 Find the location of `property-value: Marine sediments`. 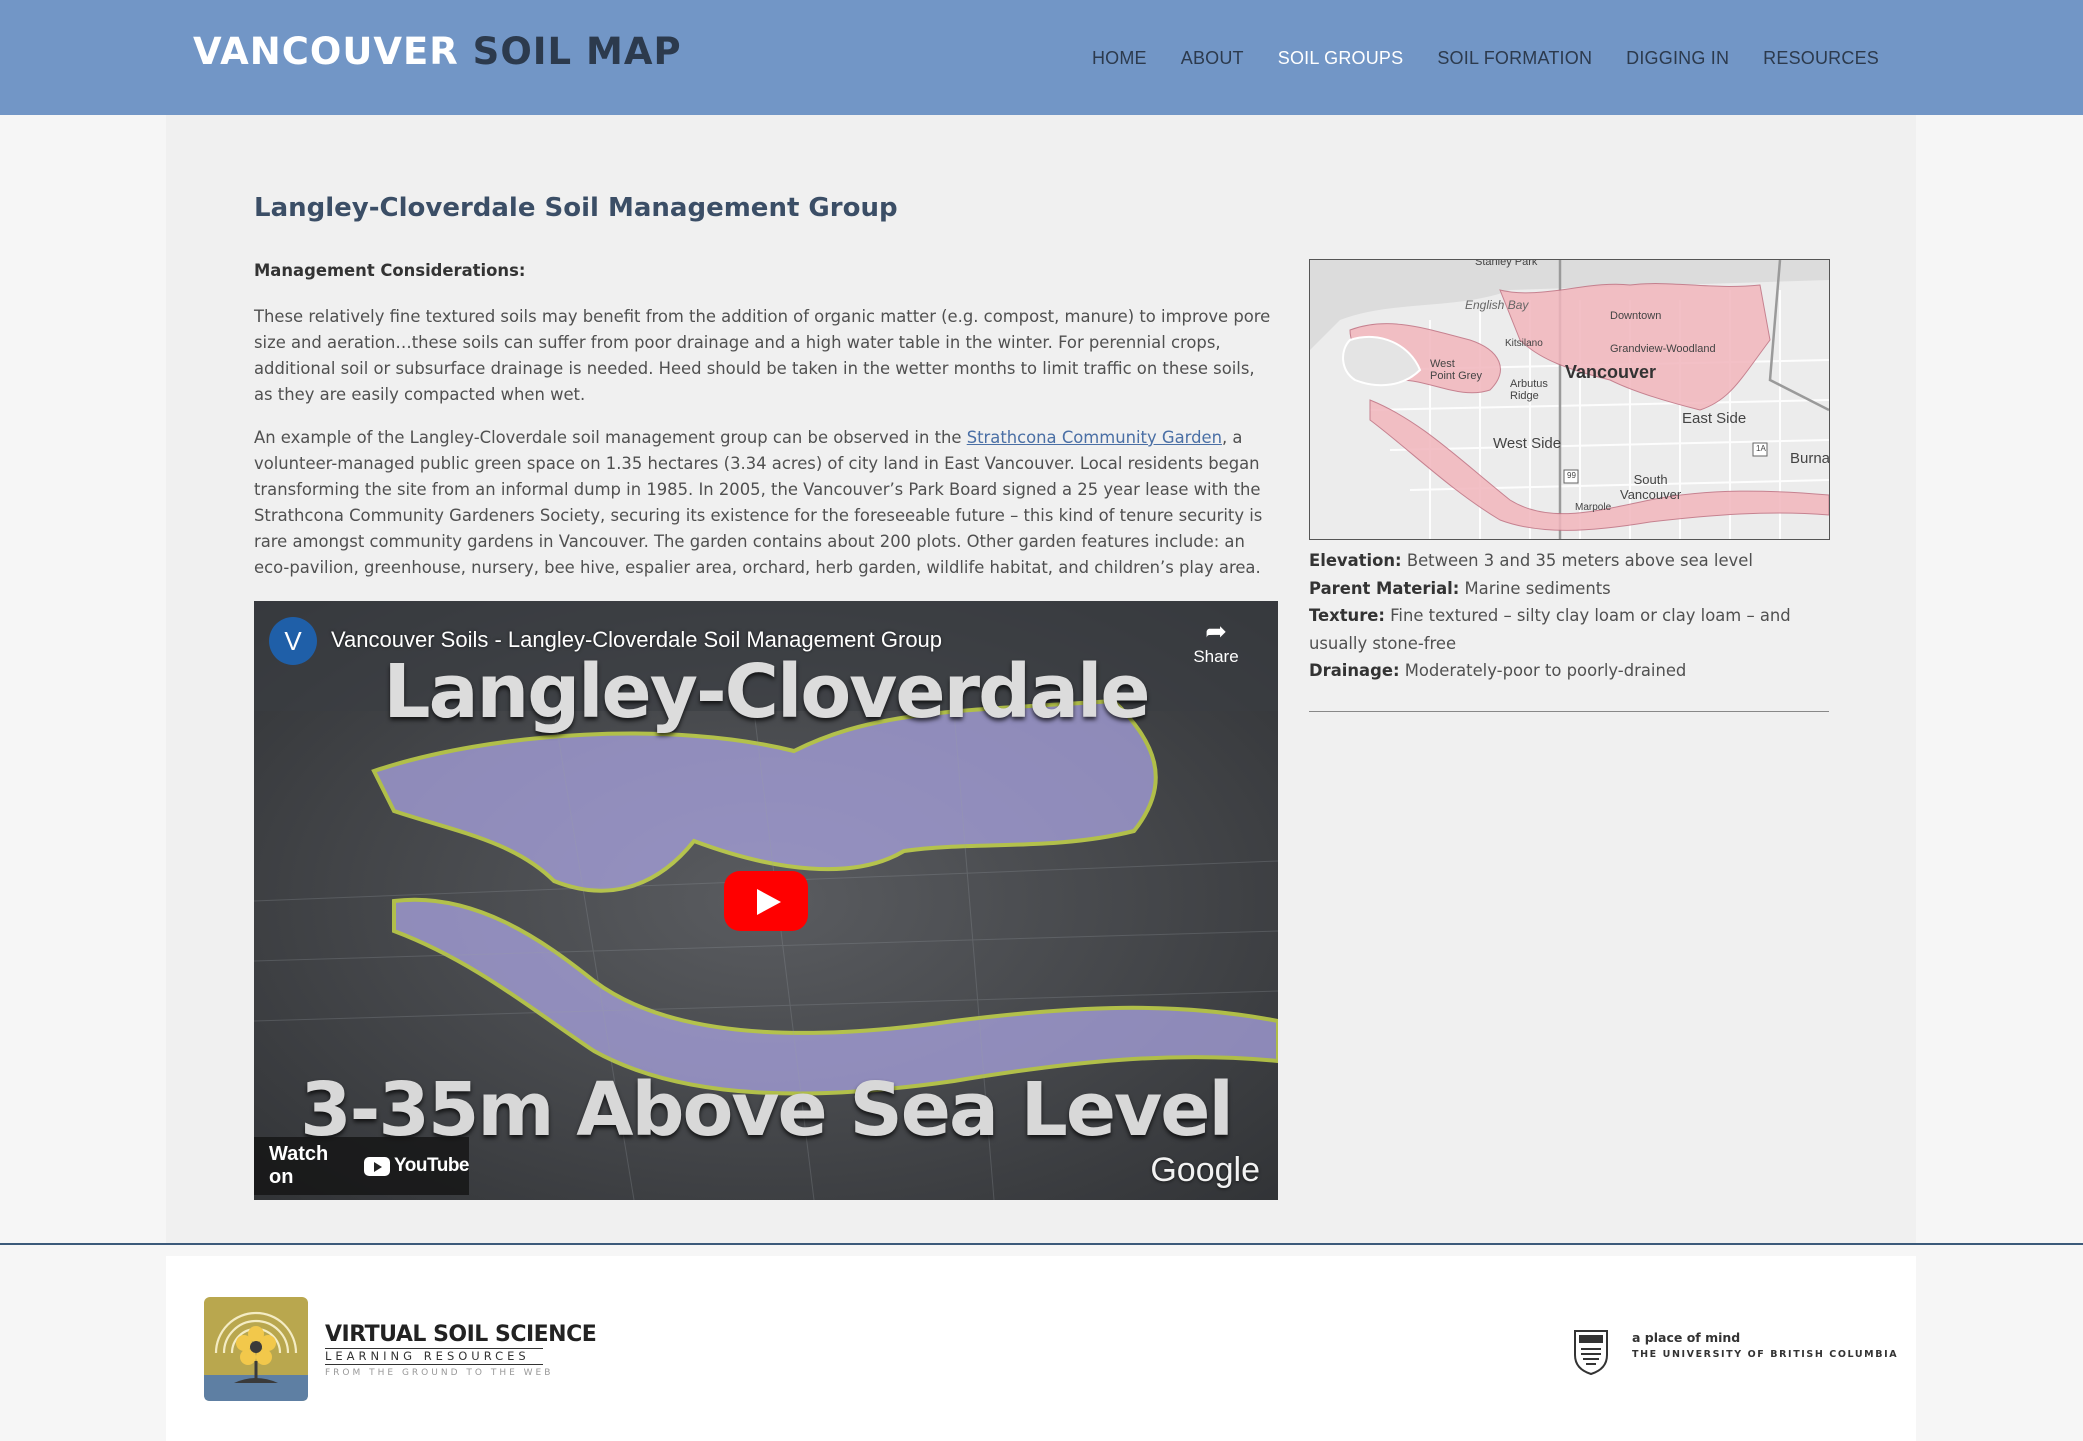

property-value: Marine sediments is located at coordinates (1537, 588).